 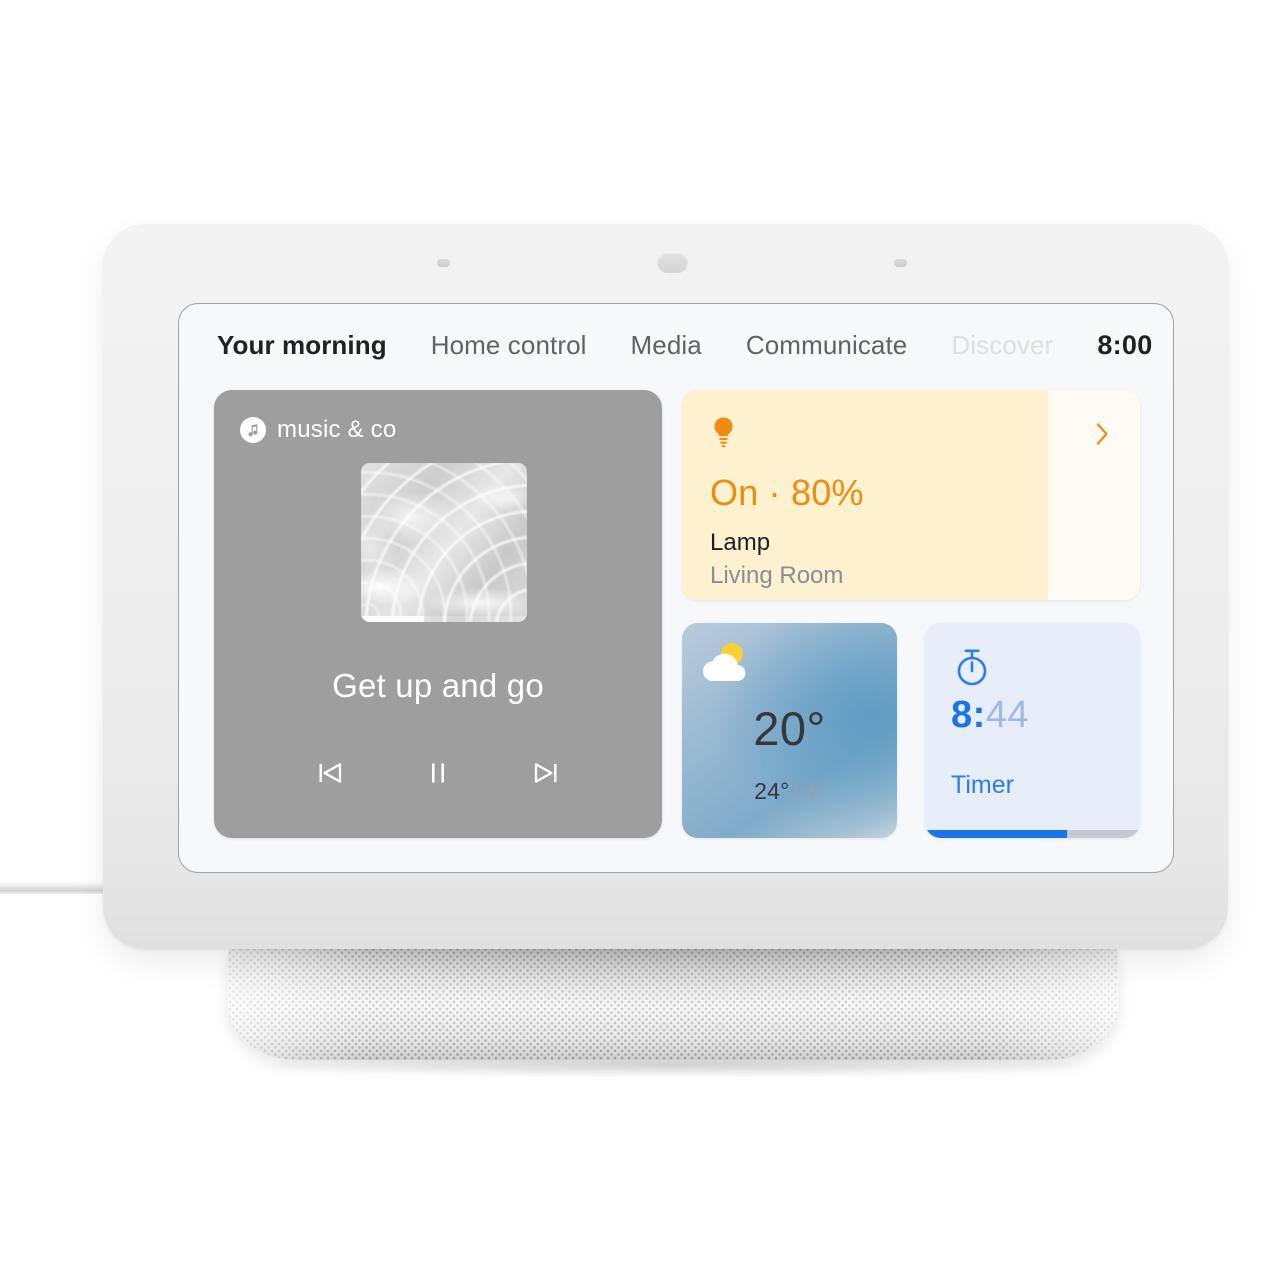 I want to click on next-track-icon, so click(x=546, y=773).